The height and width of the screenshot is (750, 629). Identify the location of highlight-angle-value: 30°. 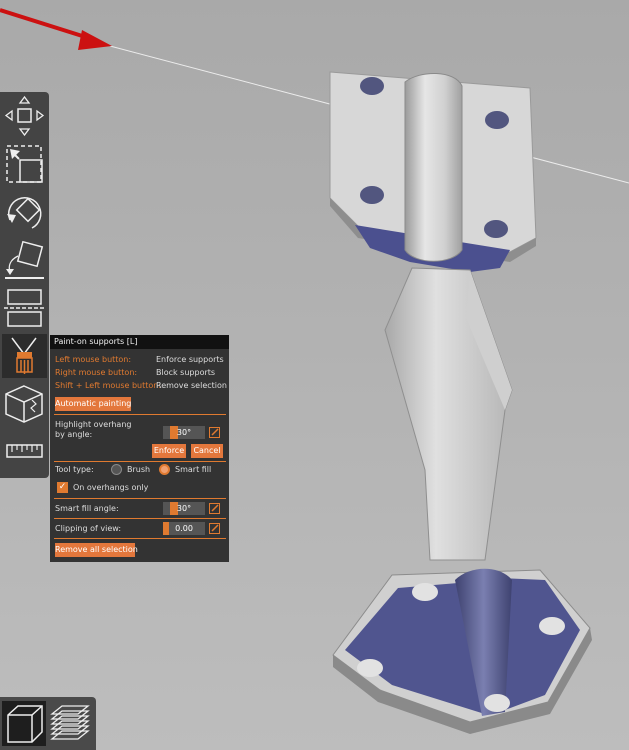
(184, 432).